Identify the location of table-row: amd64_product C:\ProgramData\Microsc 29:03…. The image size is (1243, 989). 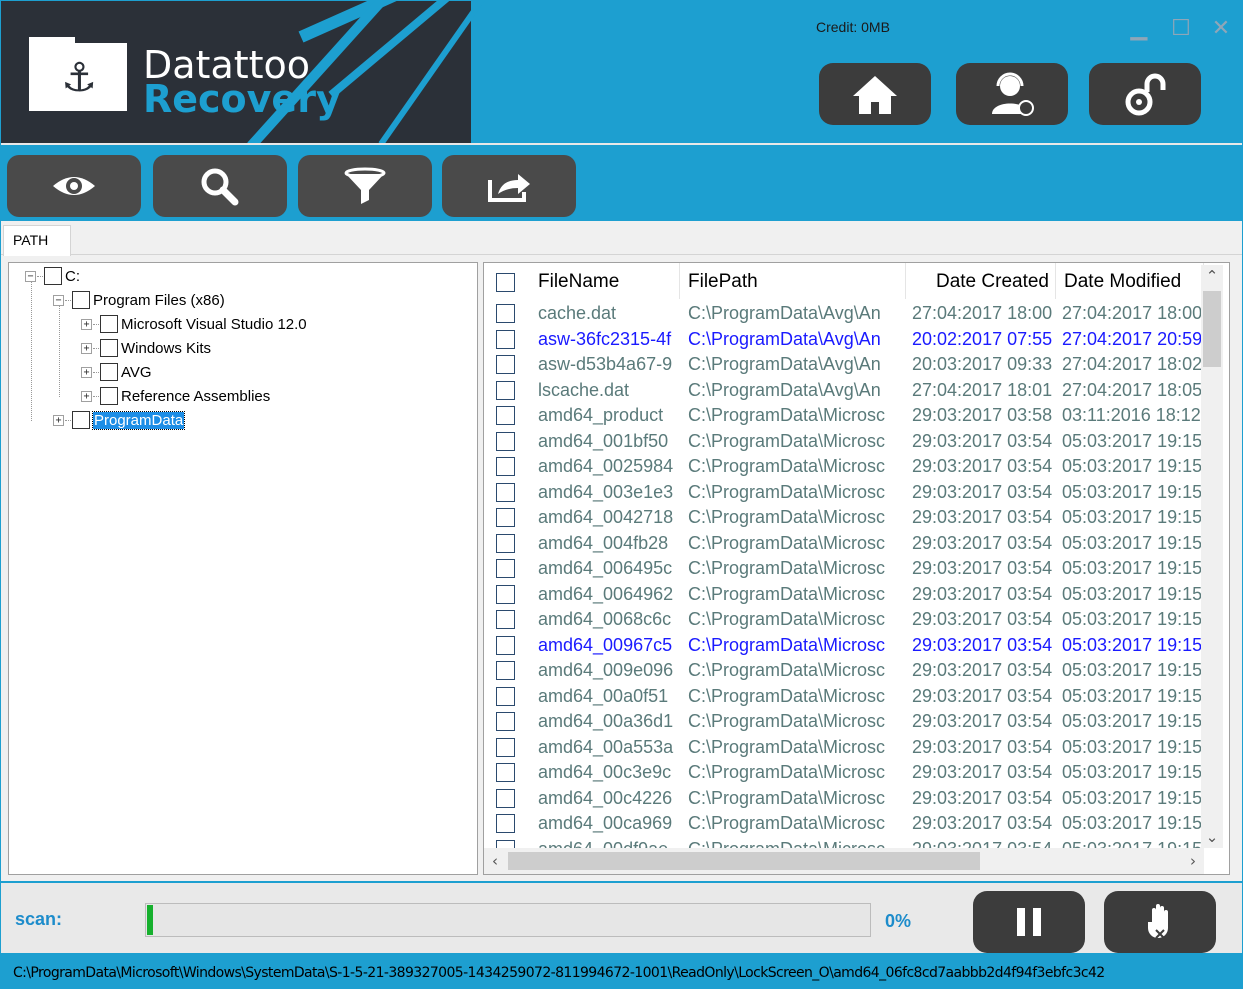
(844, 416).